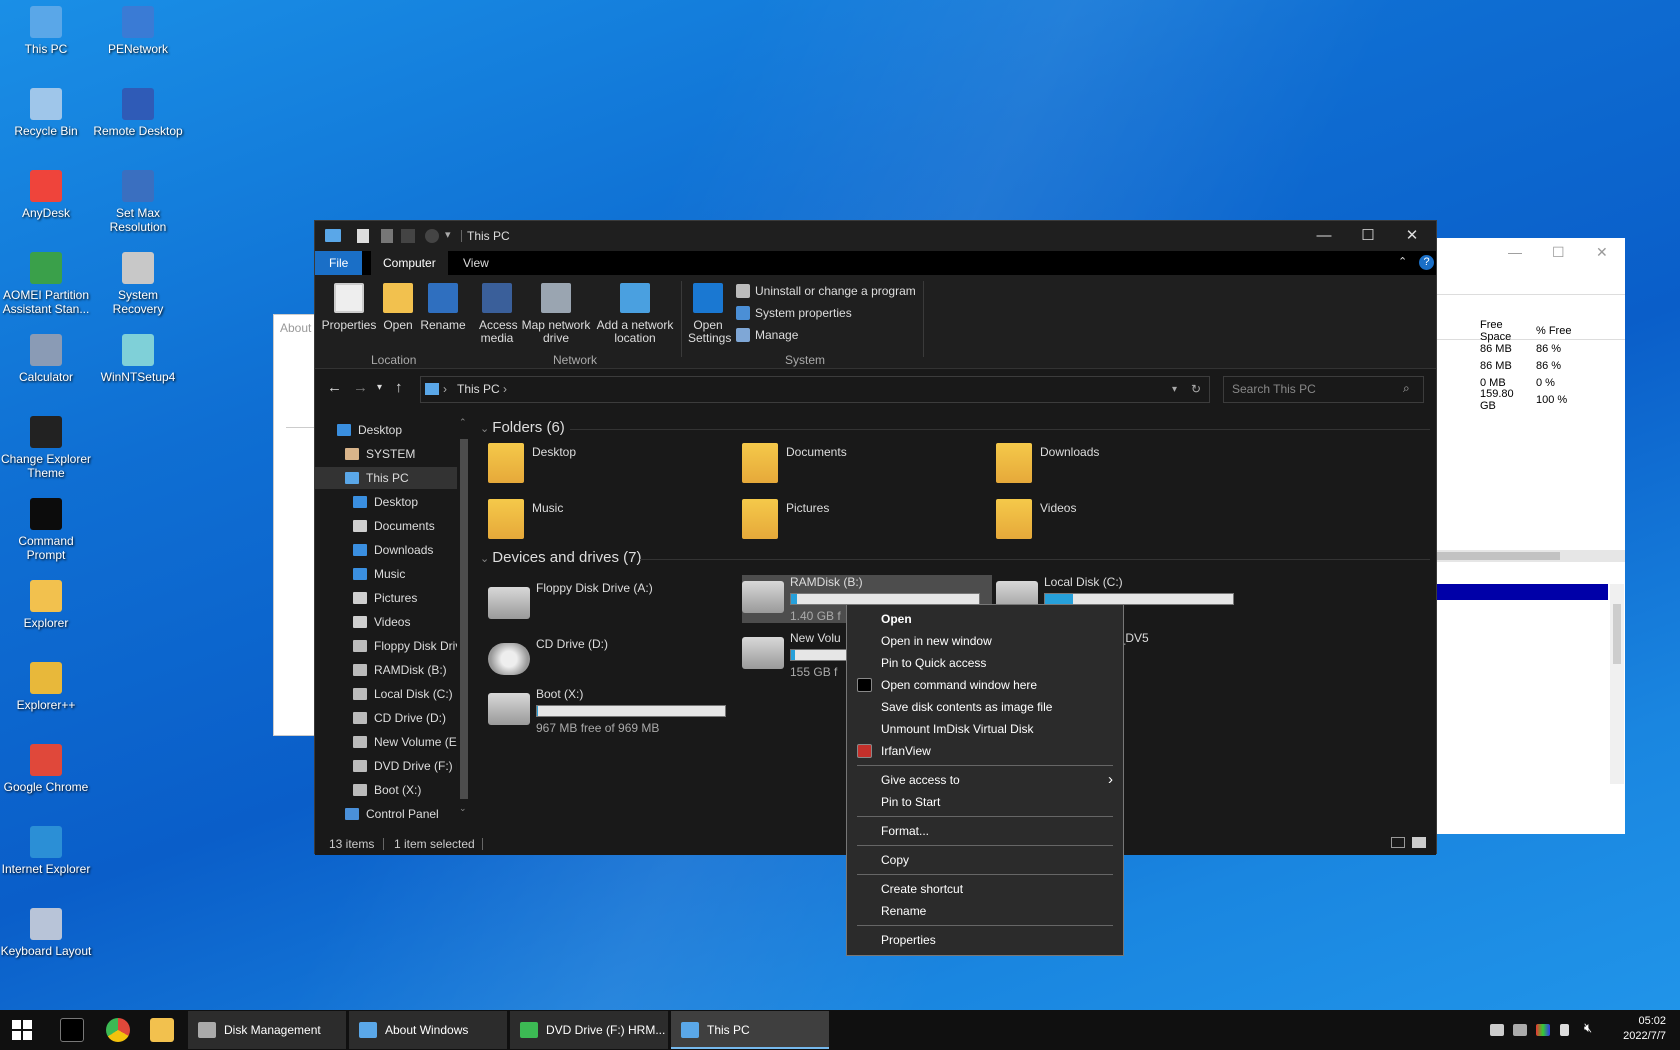 The height and width of the screenshot is (1050, 1680). Describe the element at coordinates (635, 313) in the screenshot. I see `add-network-location-button: Add a network location` at that location.